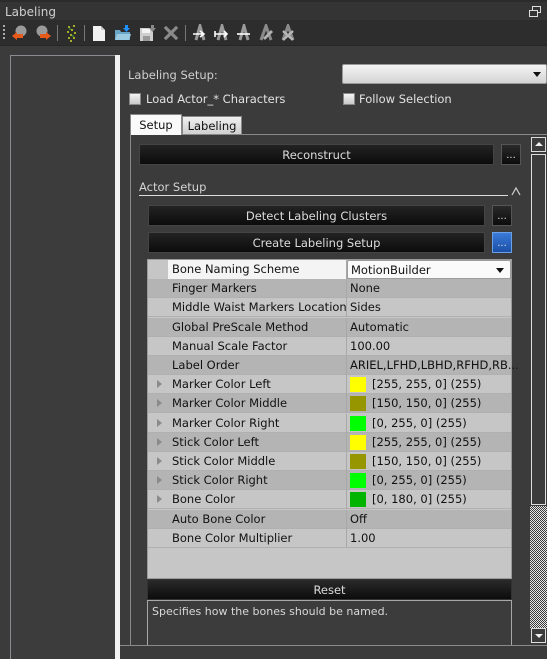 The image size is (547, 659). I want to click on reconstruct-button: Reconstruct, so click(316, 154).